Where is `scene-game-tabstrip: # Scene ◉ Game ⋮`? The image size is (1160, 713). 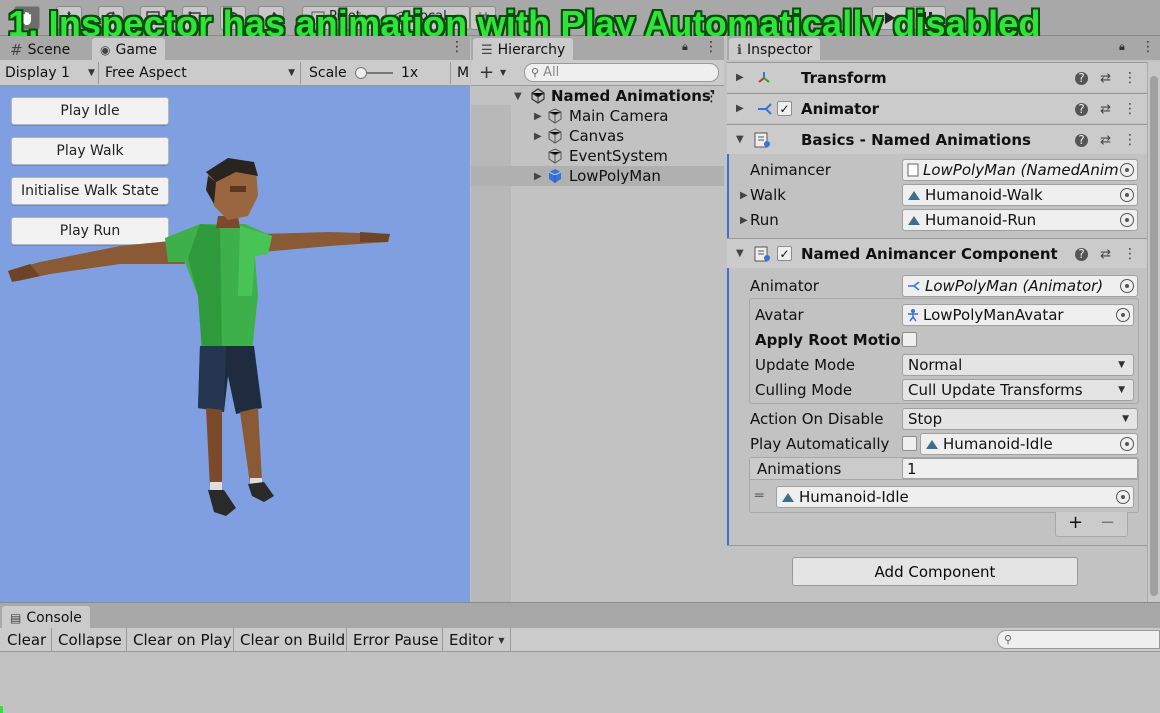
scene-game-tabstrip: # Scene ◉ Game ⋮ is located at coordinates (235, 48).